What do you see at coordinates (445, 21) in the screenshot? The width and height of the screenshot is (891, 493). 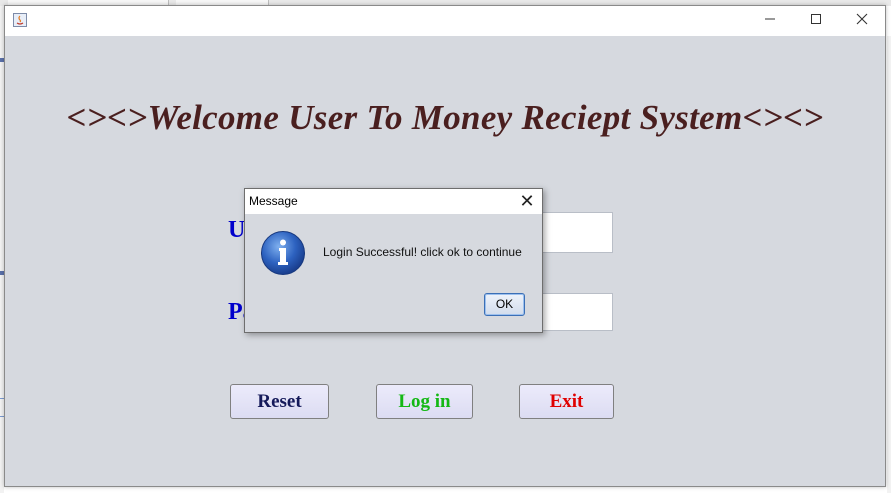 I see `window-titlebar` at bounding box center [445, 21].